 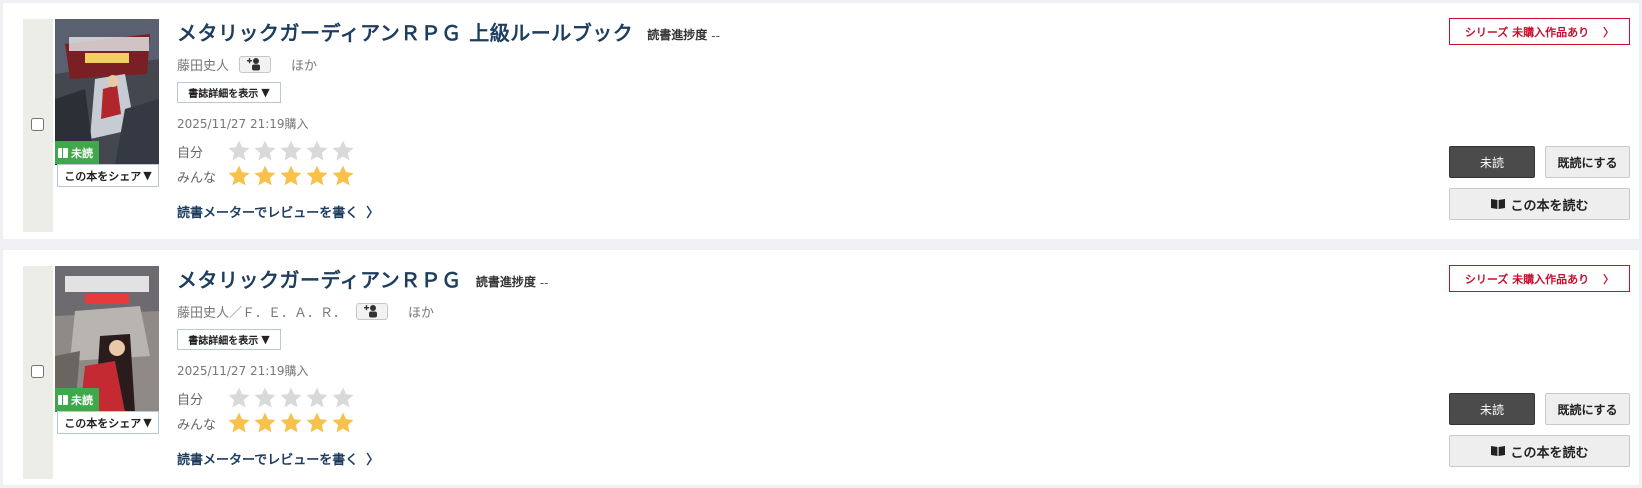 What do you see at coordinates (261, 311) in the screenshot?
I see `author-name: 藤田史人／Ｆ．Ｅ．Ａ．Ｒ．` at bounding box center [261, 311].